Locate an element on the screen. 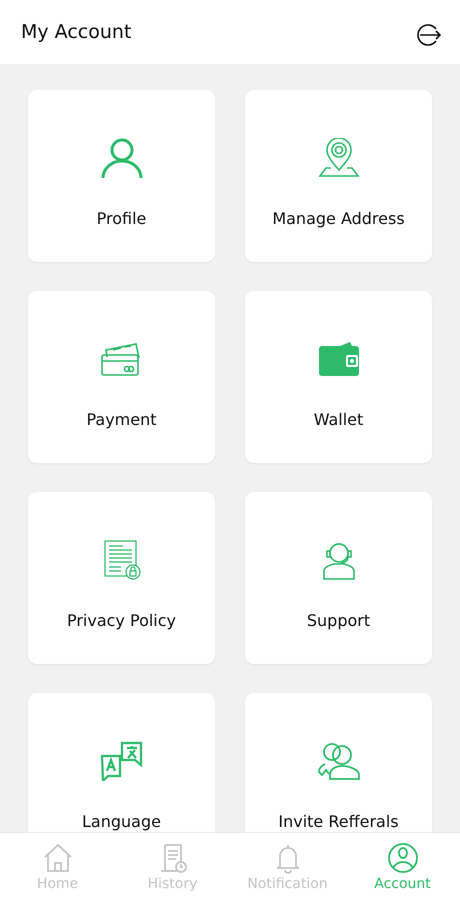 The width and height of the screenshot is (460, 900). menu-card: Wallet is located at coordinates (338, 377).